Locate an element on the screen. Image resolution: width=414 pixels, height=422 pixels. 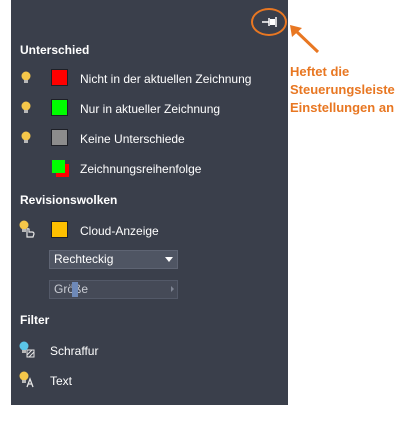
row-label-not-in-current: Nicht in der aktuellen Zeichnung is located at coordinates (166, 79).